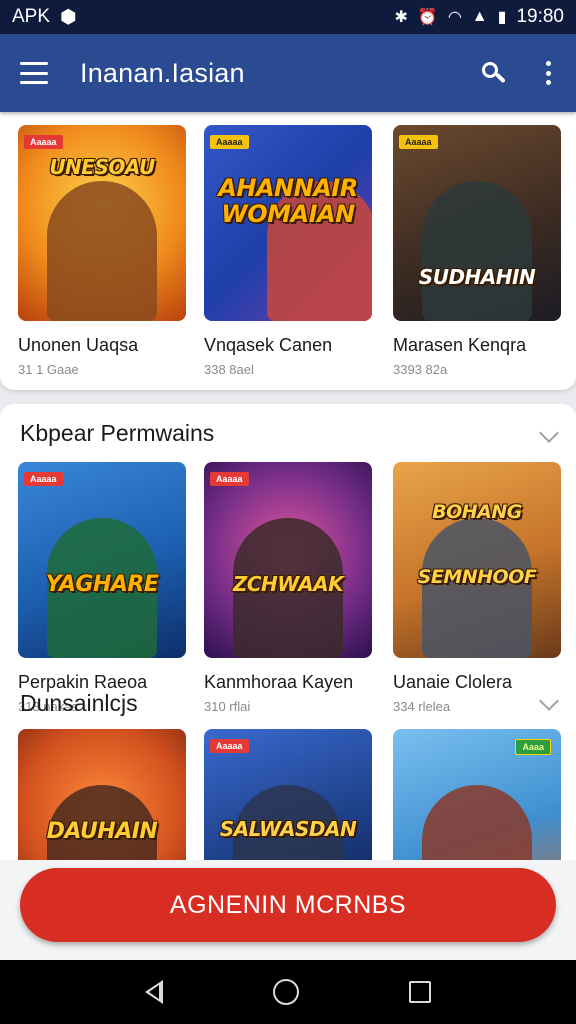 This screenshot has width=576, height=1024. What do you see at coordinates (102, 584) in the screenshot?
I see `art-title: YAGHARE` at bounding box center [102, 584].